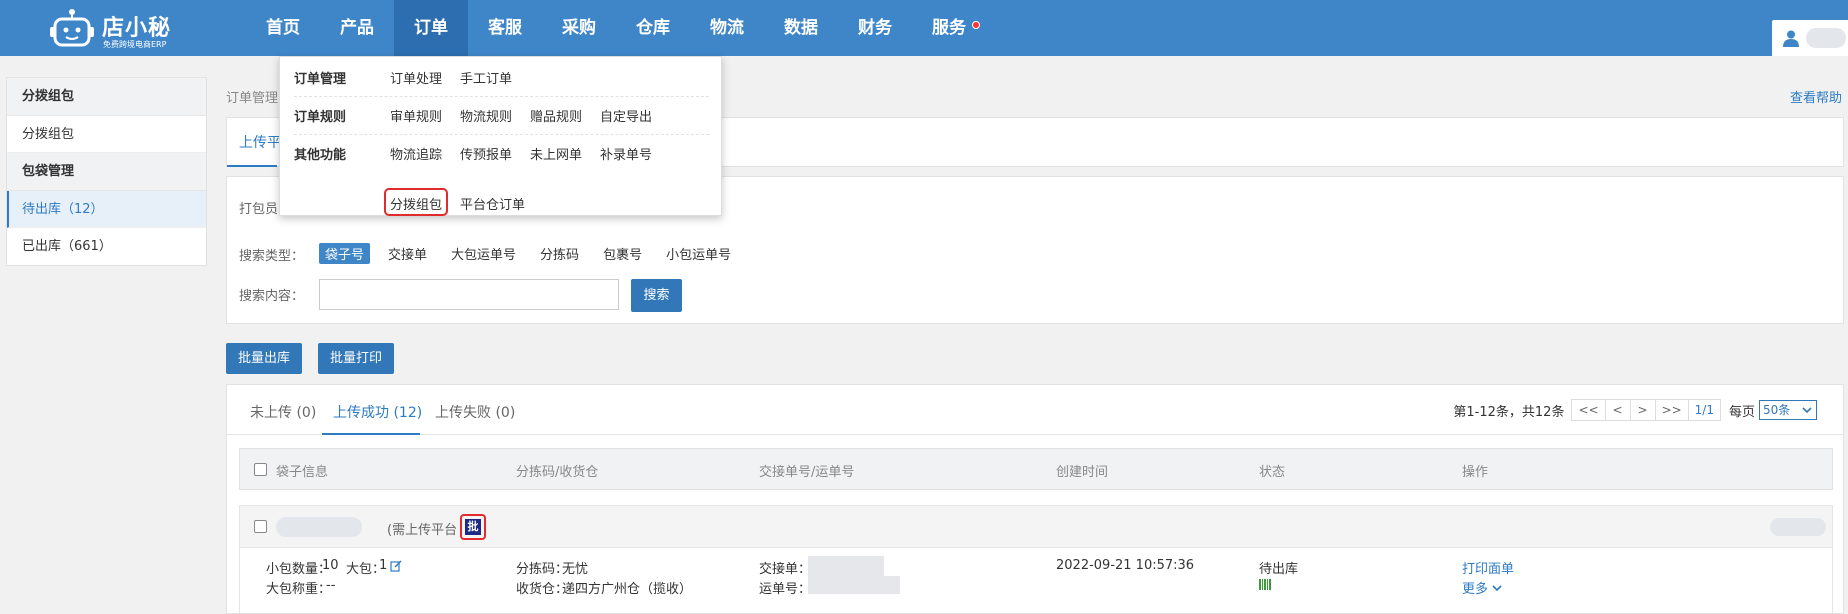  I want to click on search-type-options: 袋子号 交接单 大包运单号 分拣码 包裹号 小包运单号, so click(534, 253).